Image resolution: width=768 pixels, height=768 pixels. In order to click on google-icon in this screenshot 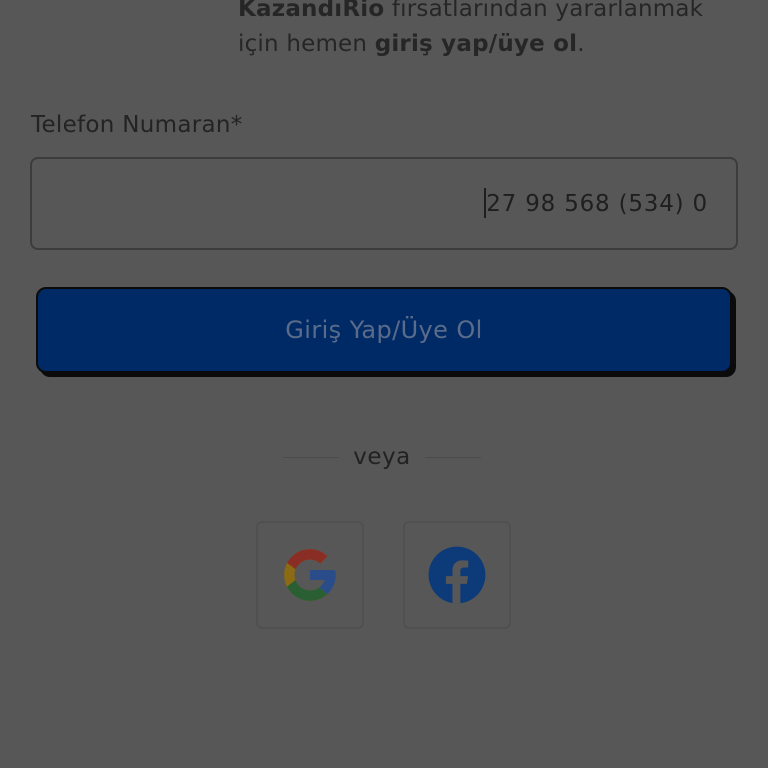, I will do `click(310, 575)`.